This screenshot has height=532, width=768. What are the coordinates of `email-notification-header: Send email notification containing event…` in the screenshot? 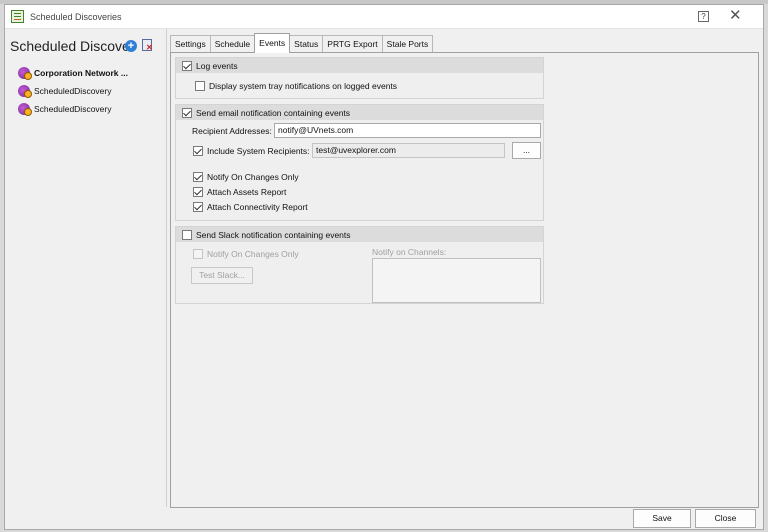 It's located at (359, 112).